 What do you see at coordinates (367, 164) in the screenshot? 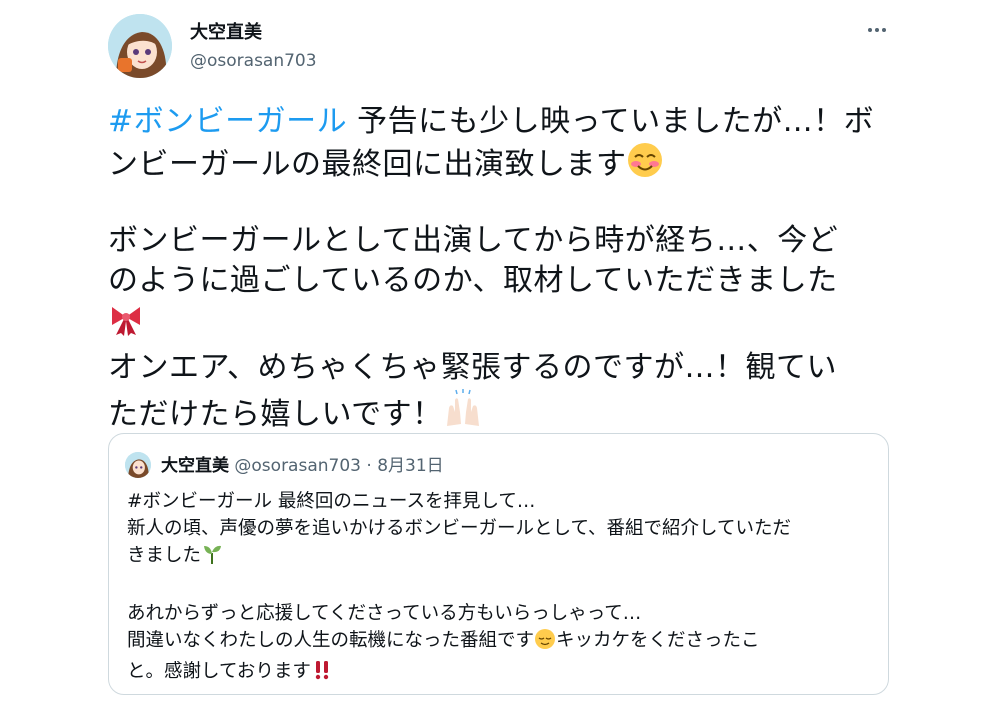
I see `tweet-text-segment: ンビーガールの最終回に出演致します` at bounding box center [367, 164].